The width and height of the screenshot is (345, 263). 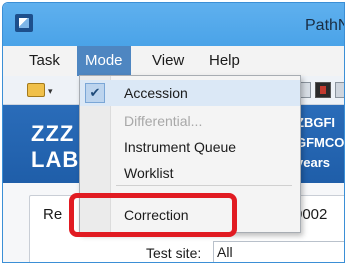 I want to click on dropdown-arrow-icon: ▾, so click(x=50, y=91).